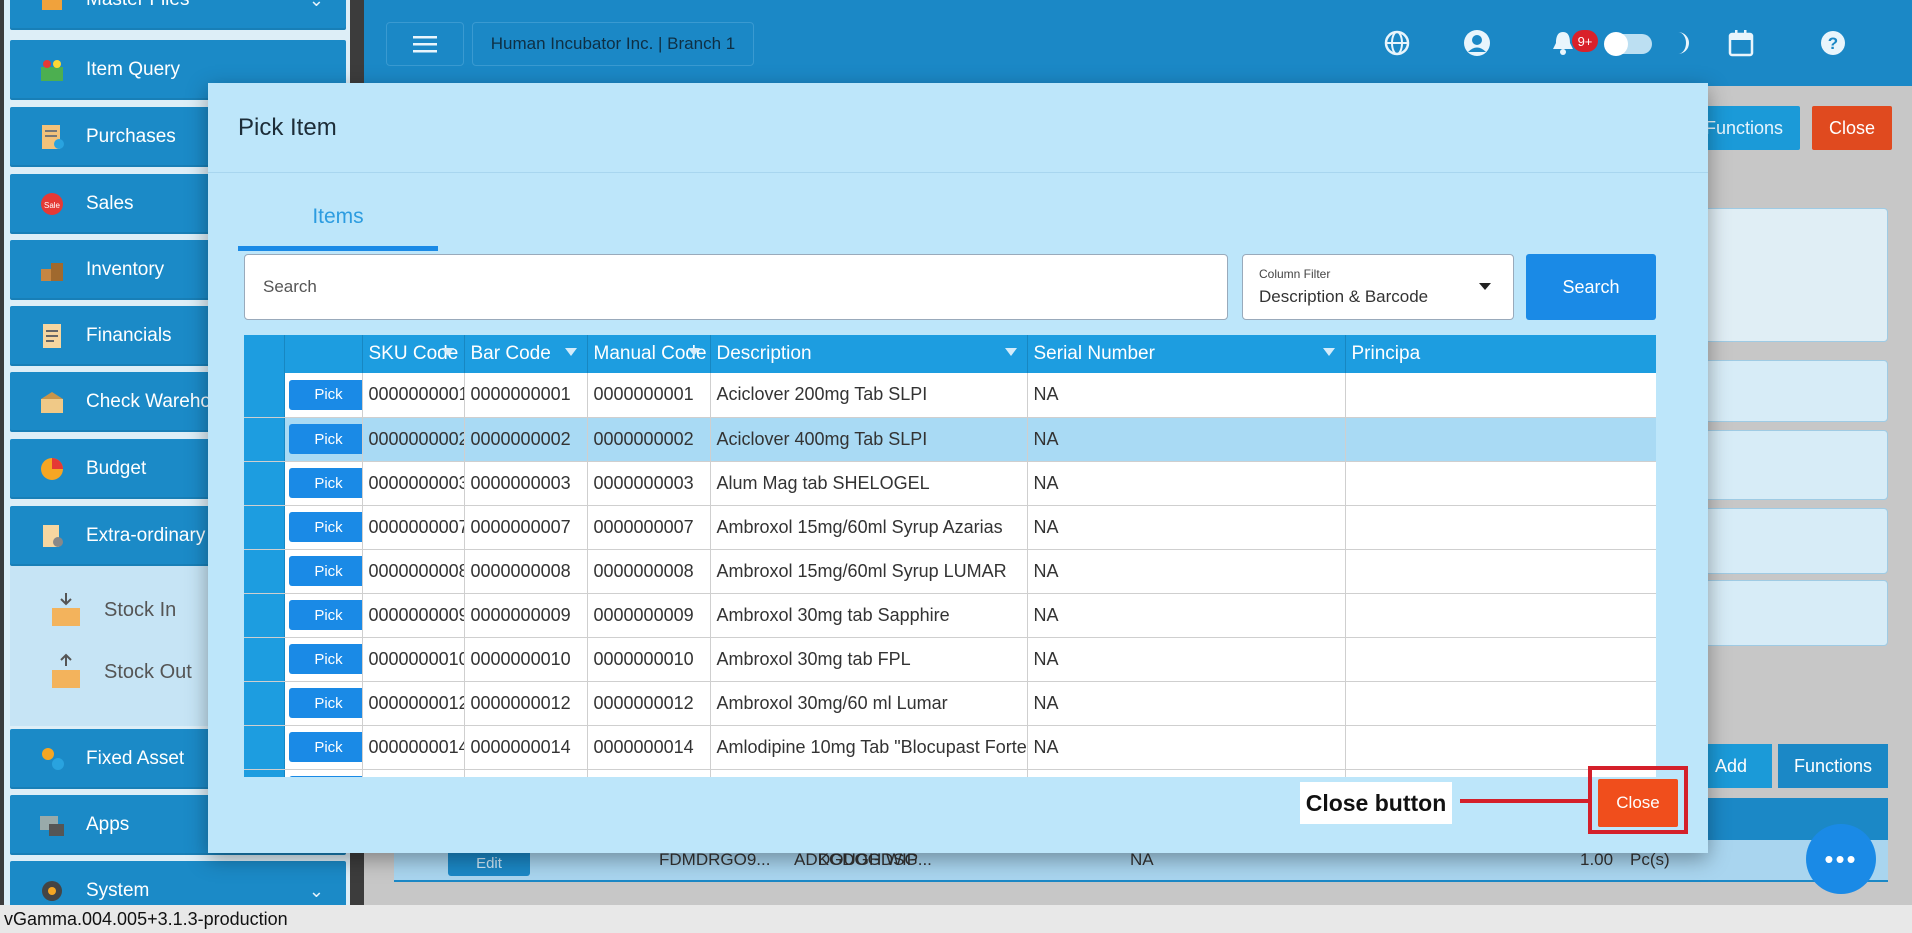 This screenshot has height=933, width=1912. What do you see at coordinates (52, 204) in the screenshot?
I see `sale-tag-icon: Sale` at bounding box center [52, 204].